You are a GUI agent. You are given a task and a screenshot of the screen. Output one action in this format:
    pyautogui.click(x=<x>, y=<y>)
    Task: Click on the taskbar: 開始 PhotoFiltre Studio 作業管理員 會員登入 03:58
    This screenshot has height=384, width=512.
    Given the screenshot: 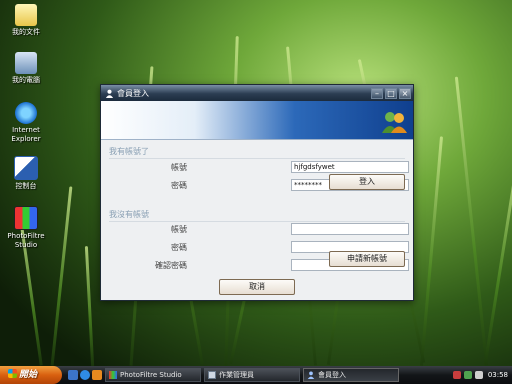 What is the action you would take?
    pyautogui.click(x=256, y=375)
    